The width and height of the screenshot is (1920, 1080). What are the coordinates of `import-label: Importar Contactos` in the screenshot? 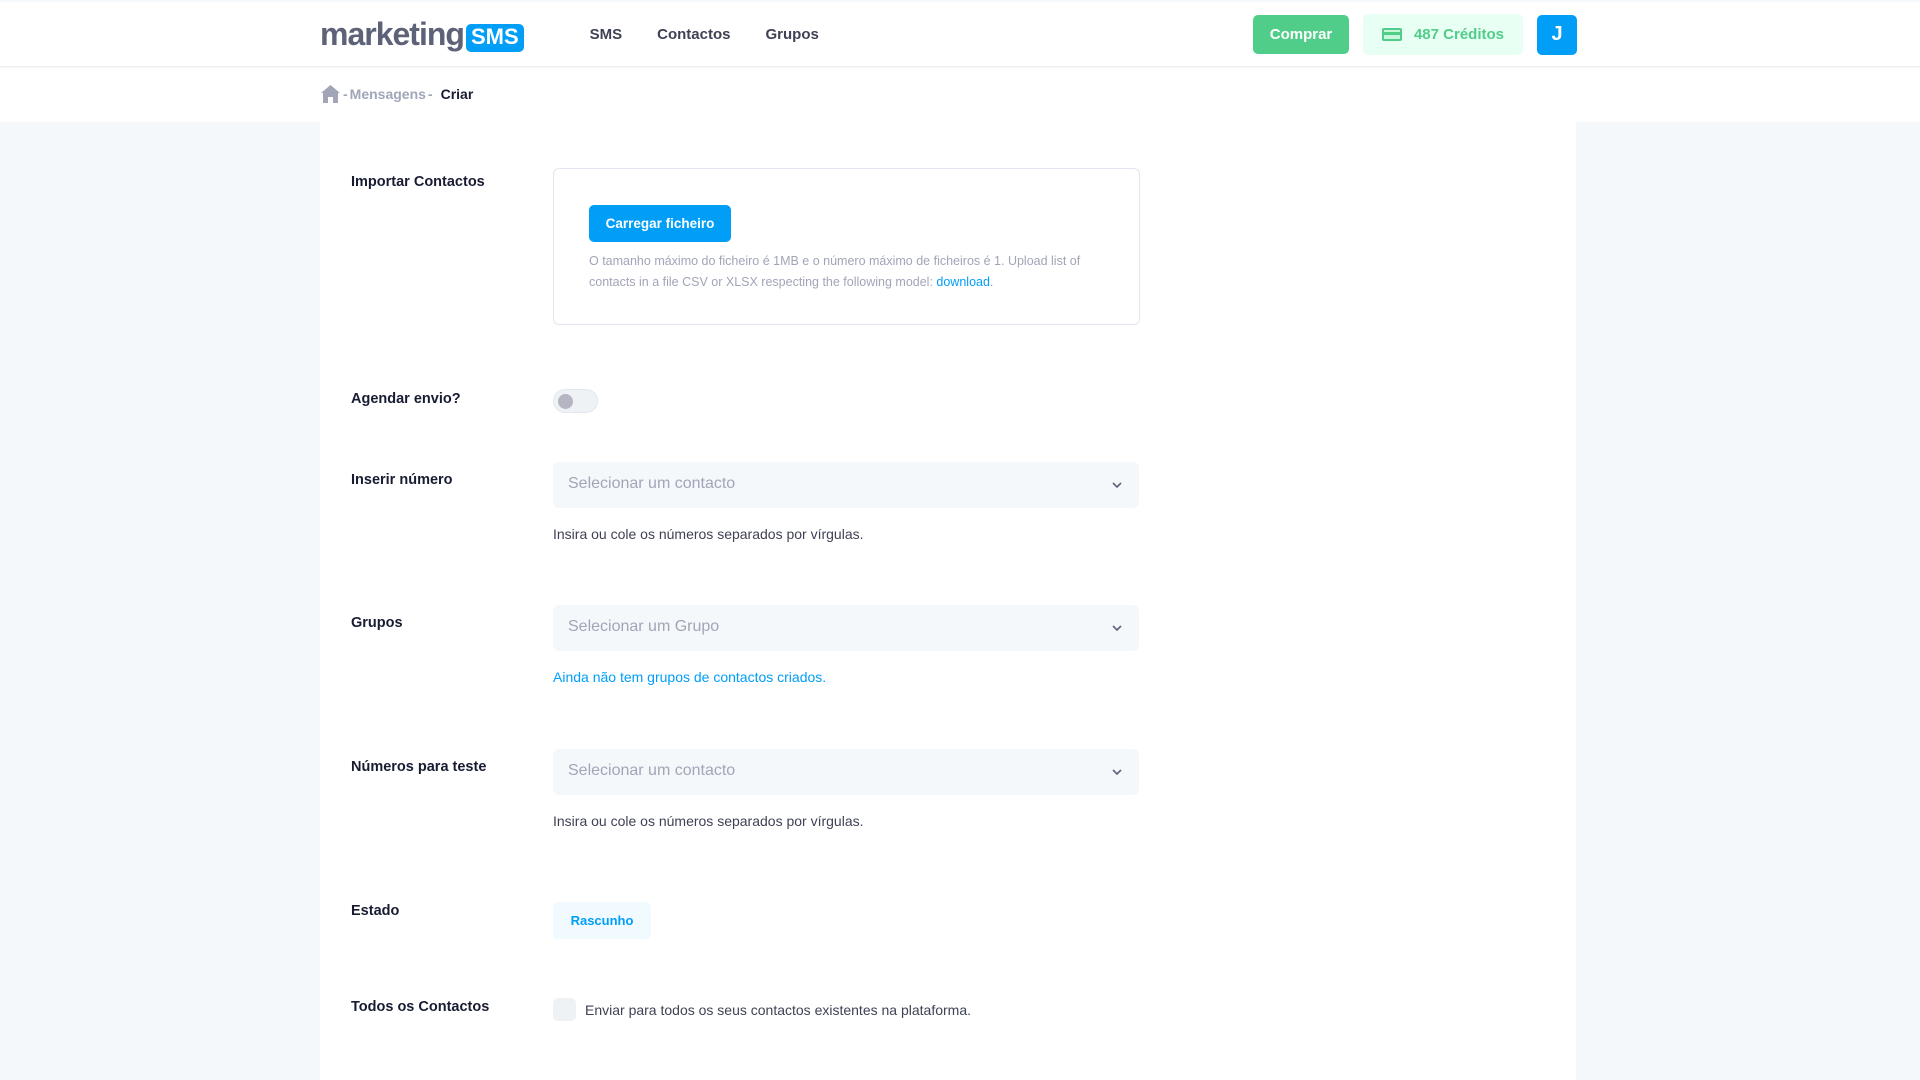 It's located at (418, 182).